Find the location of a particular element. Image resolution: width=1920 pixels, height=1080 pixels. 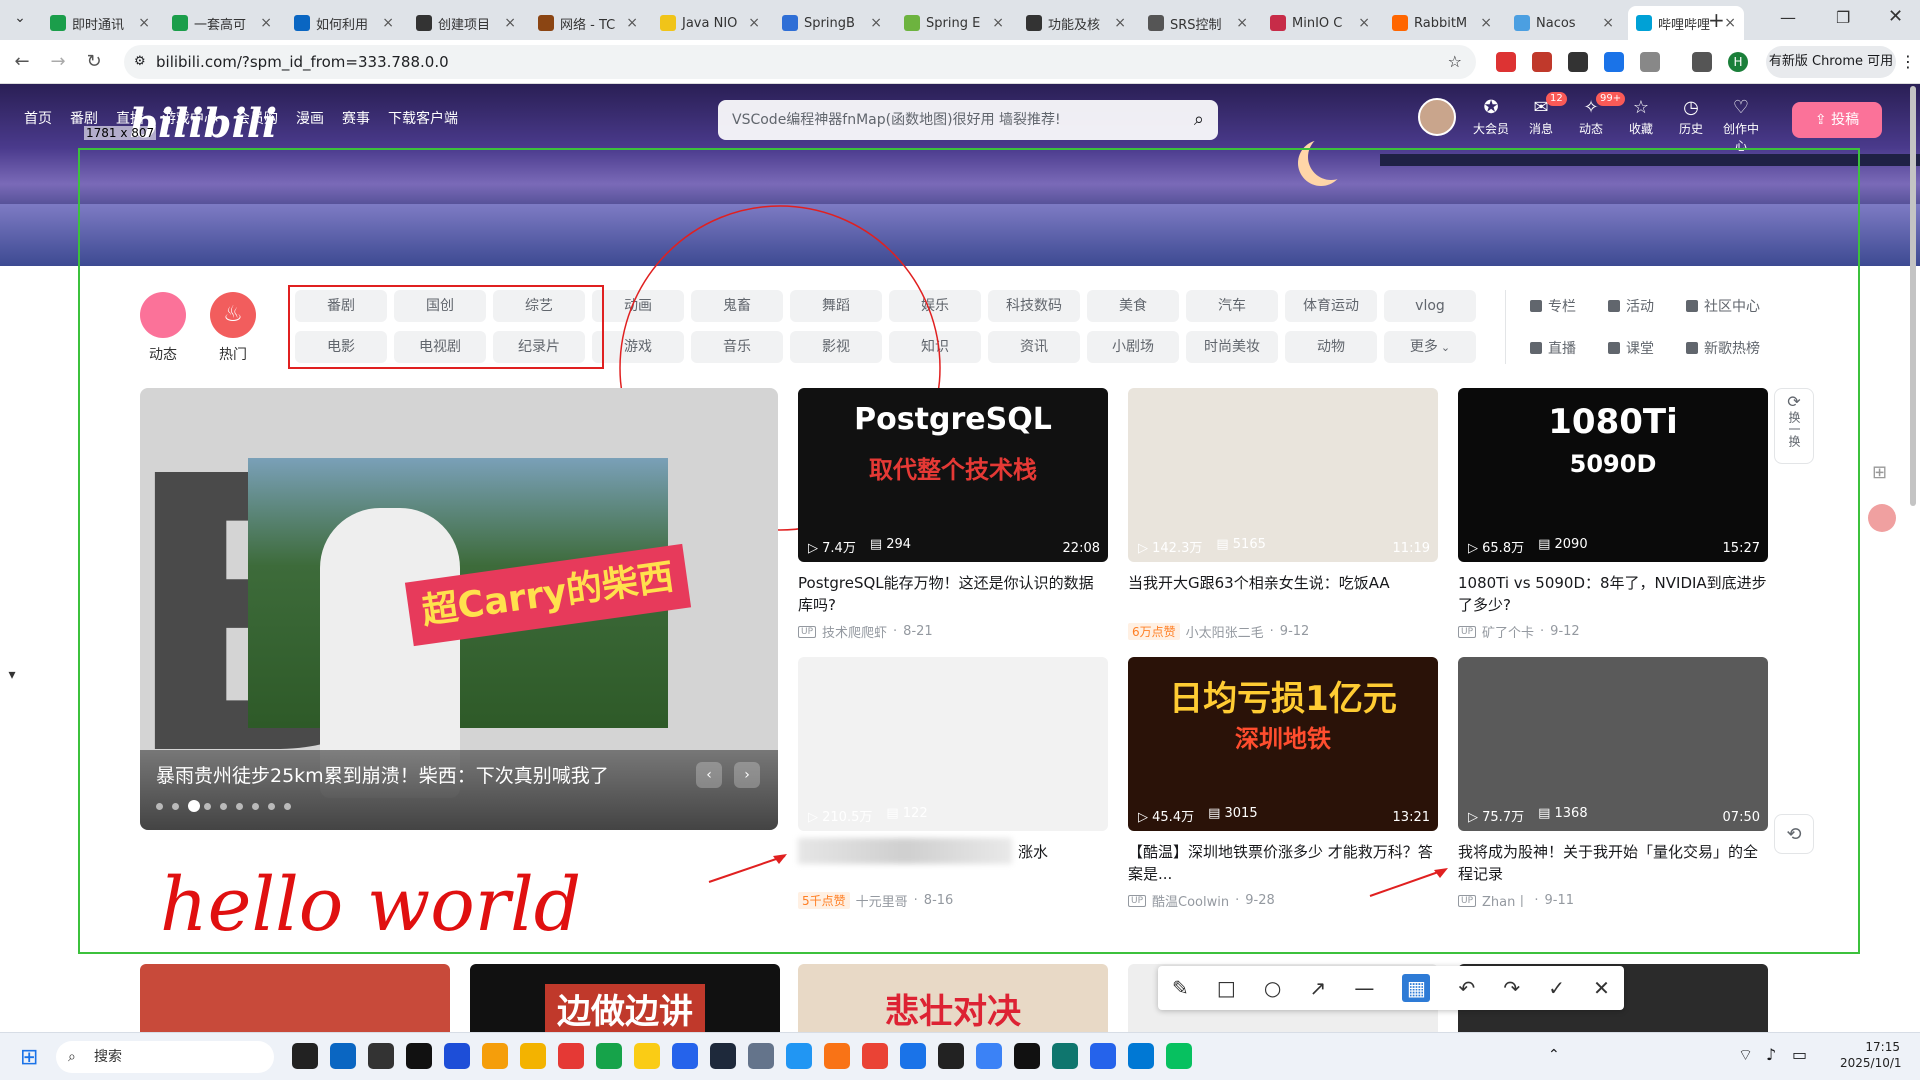

carousel-prev-button: ‹ is located at coordinates (709, 775).